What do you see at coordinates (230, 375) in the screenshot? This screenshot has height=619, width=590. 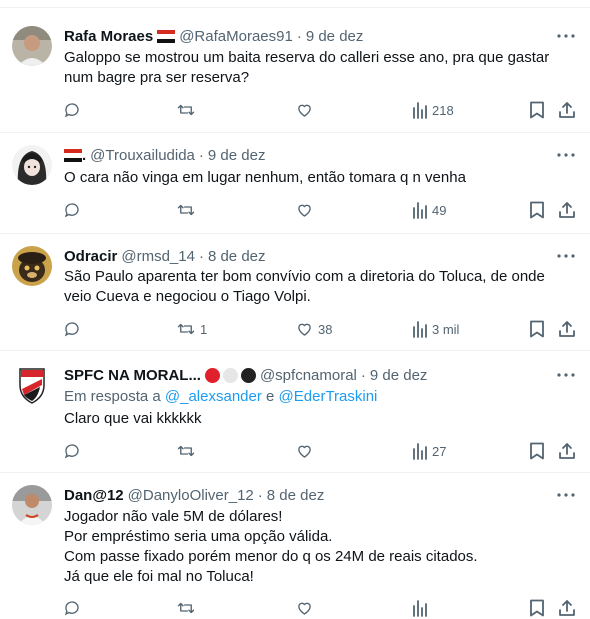 I see `white-circle-icon` at bounding box center [230, 375].